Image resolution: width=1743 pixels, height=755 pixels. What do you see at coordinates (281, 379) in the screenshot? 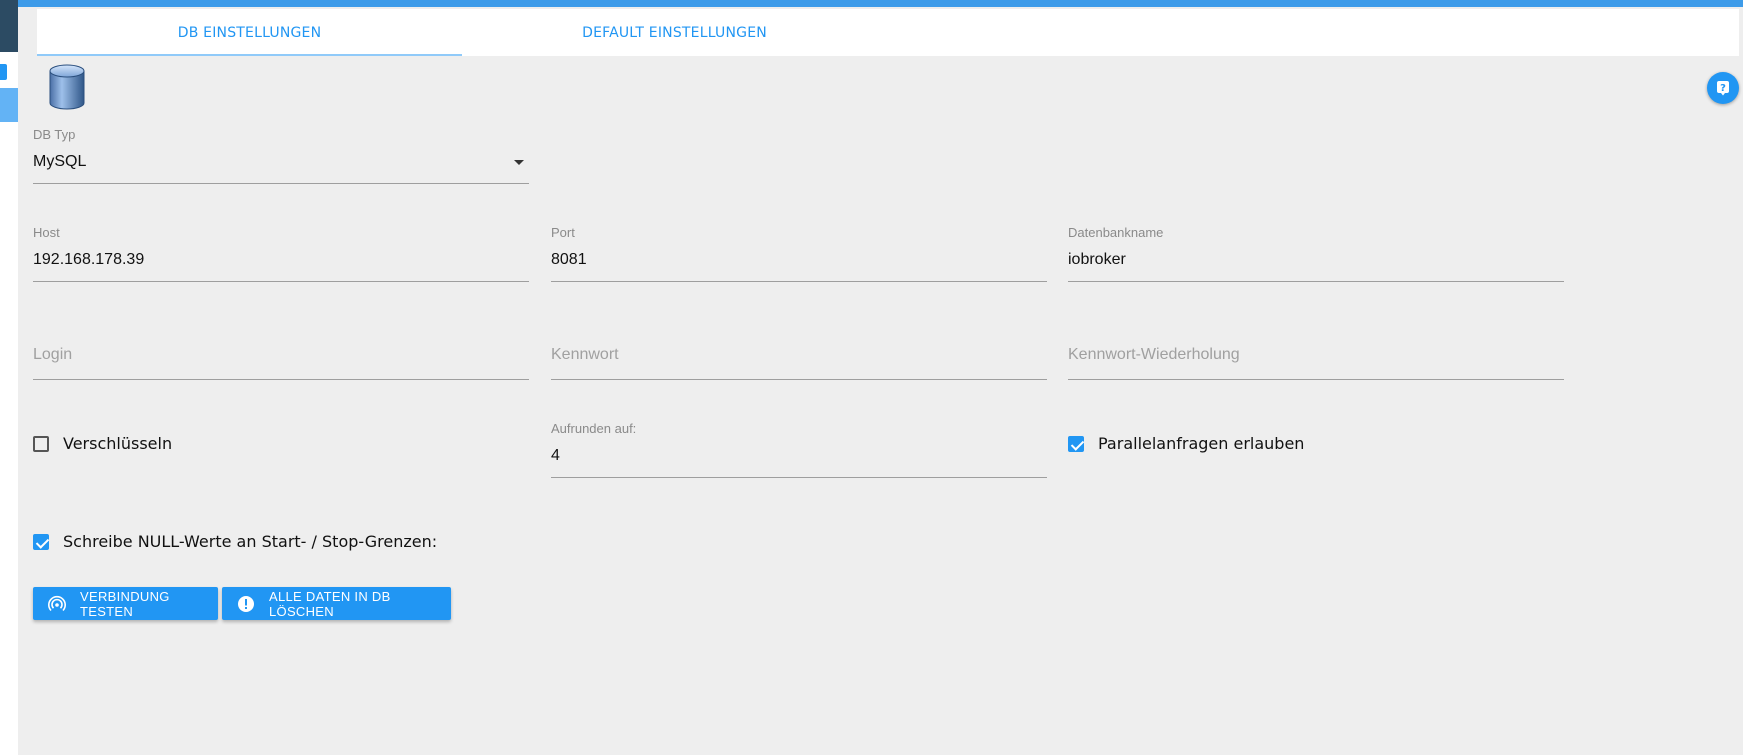
I see `login-underline` at bounding box center [281, 379].